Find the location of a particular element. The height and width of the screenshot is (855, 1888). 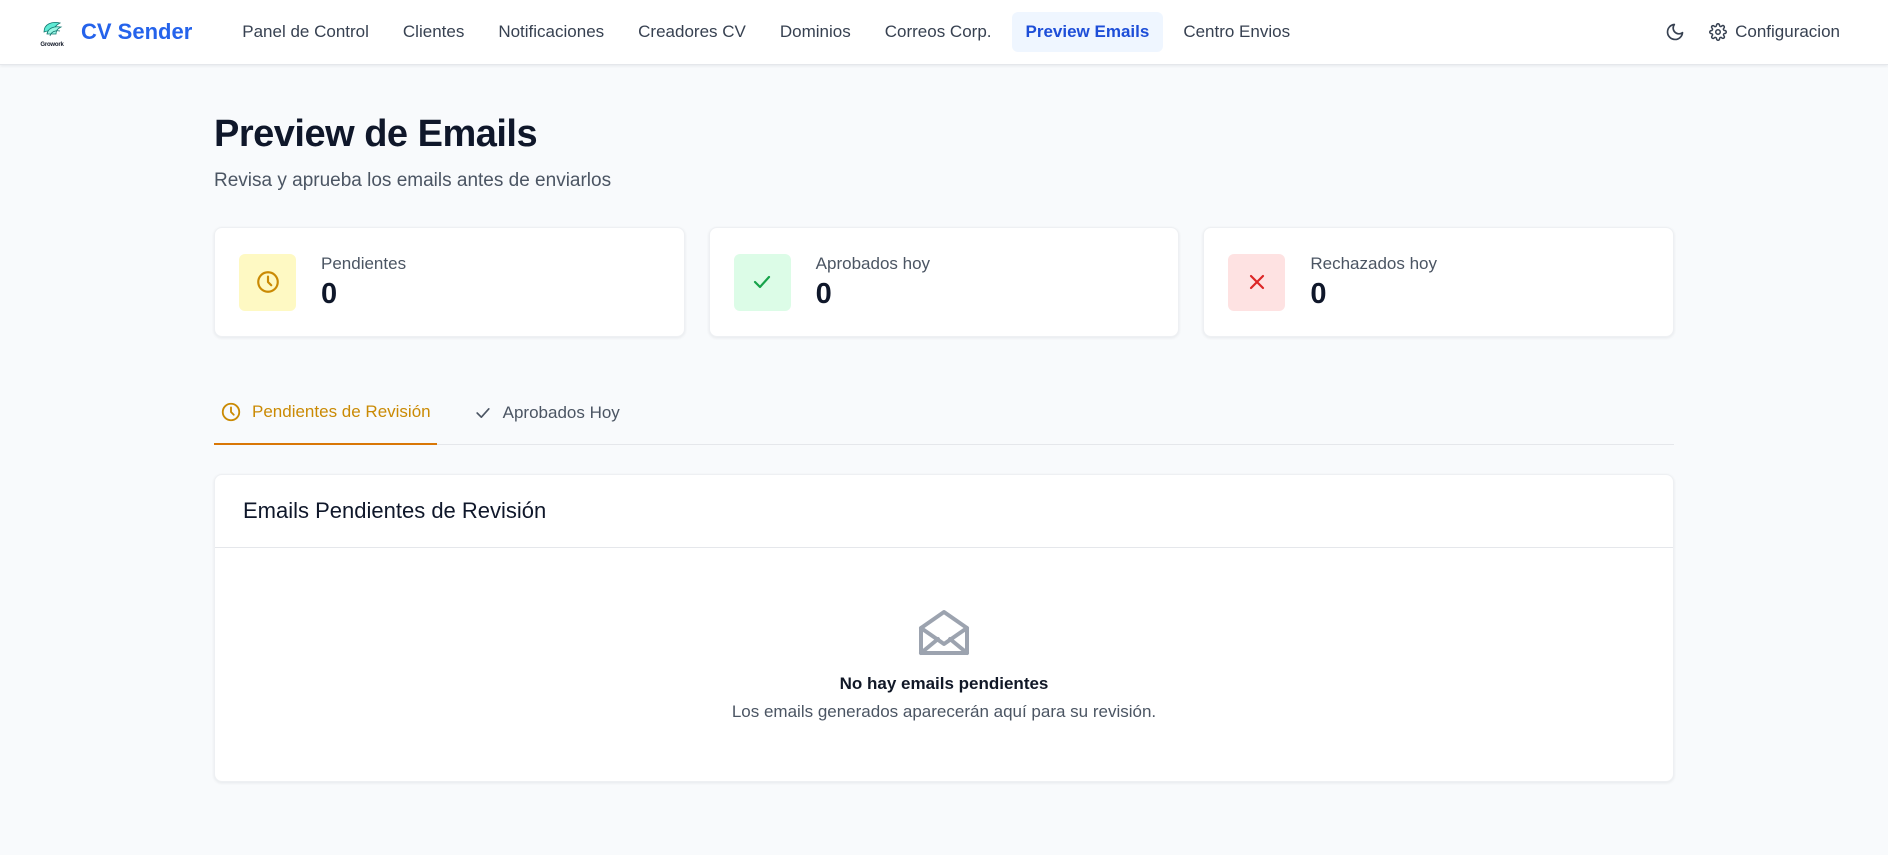

stat-icon-pendientes is located at coordinates (267, 282).